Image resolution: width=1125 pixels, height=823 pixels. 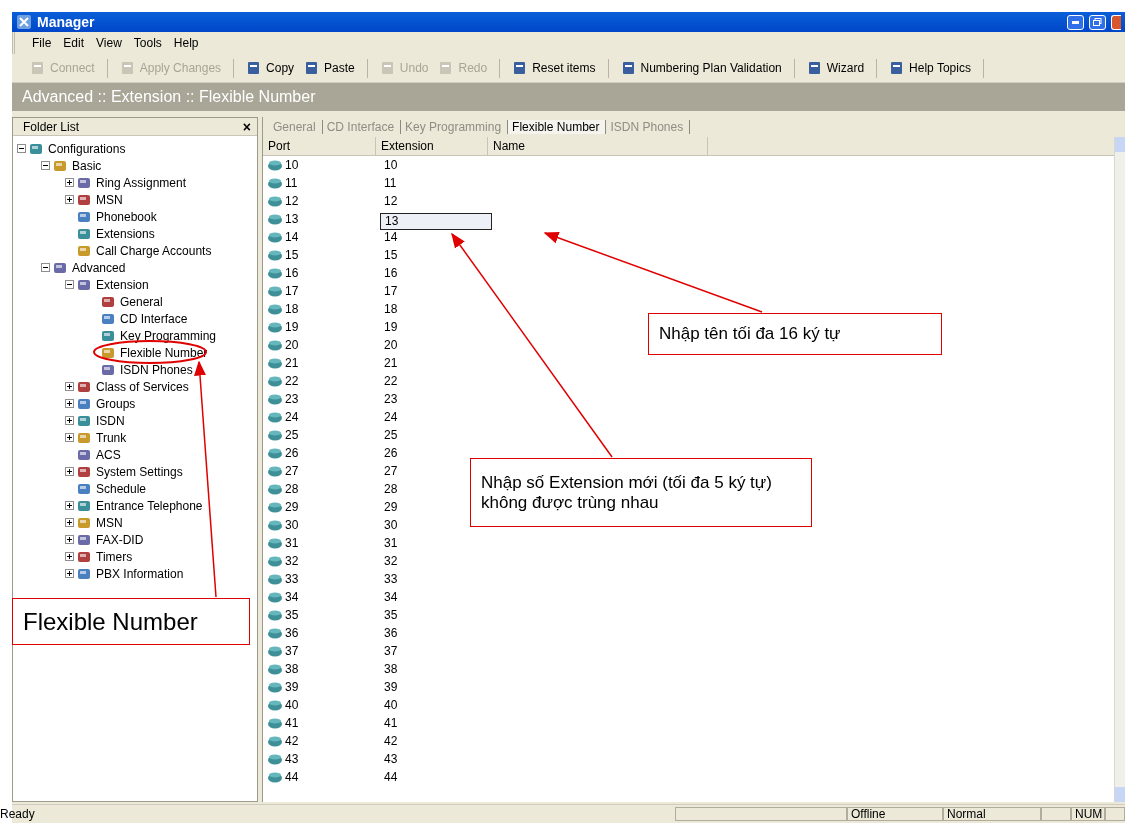 What do you see at coordinates (154, 250) in the screenshot?
I see `tree-item: Call Charge Accounts` at bounding box center [154, 250].